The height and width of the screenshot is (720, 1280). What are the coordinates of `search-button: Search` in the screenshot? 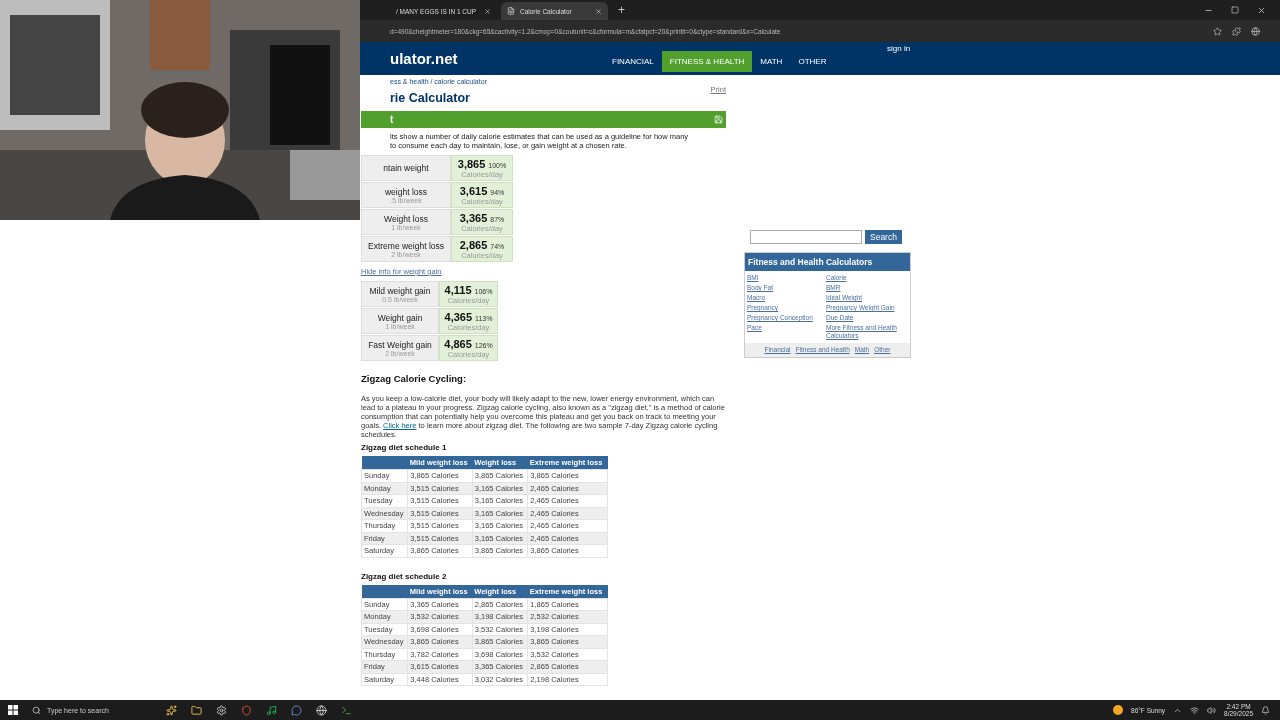 It's located at (883, 237).